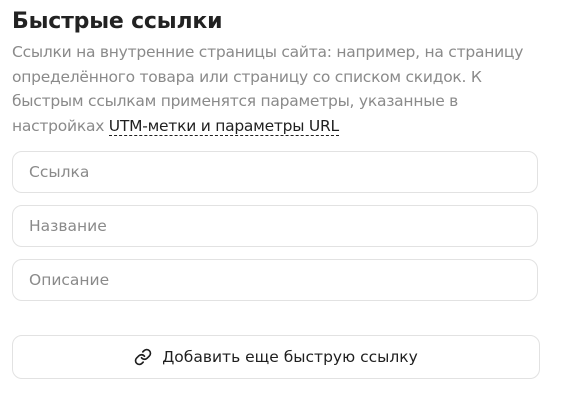  What do you see at coordinates (290, 357) in the screenshot?
I see `add-quick-link-label: Добавить еще быструю ссылку` at bounding box center [290, 357].